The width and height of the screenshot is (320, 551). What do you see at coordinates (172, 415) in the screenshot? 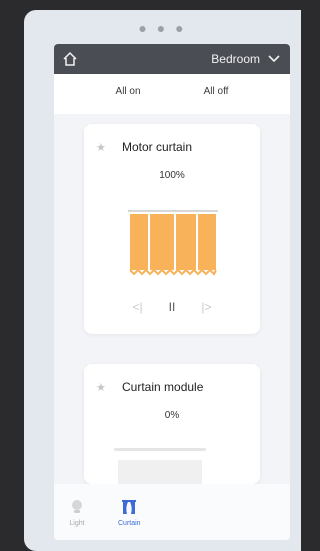
I see `curtain-percent: 0%` at bounding box center [172, 415].